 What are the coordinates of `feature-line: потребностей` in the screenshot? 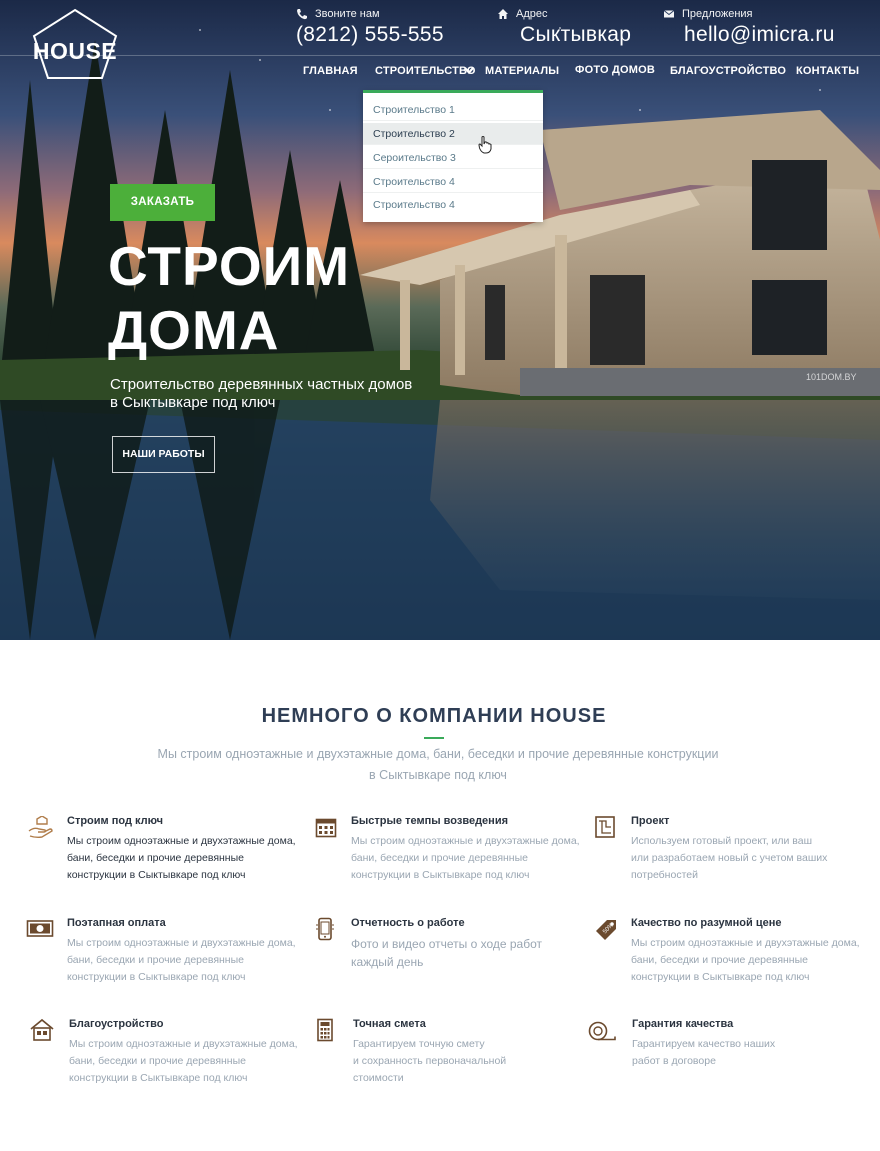 It's located at (664, 875).